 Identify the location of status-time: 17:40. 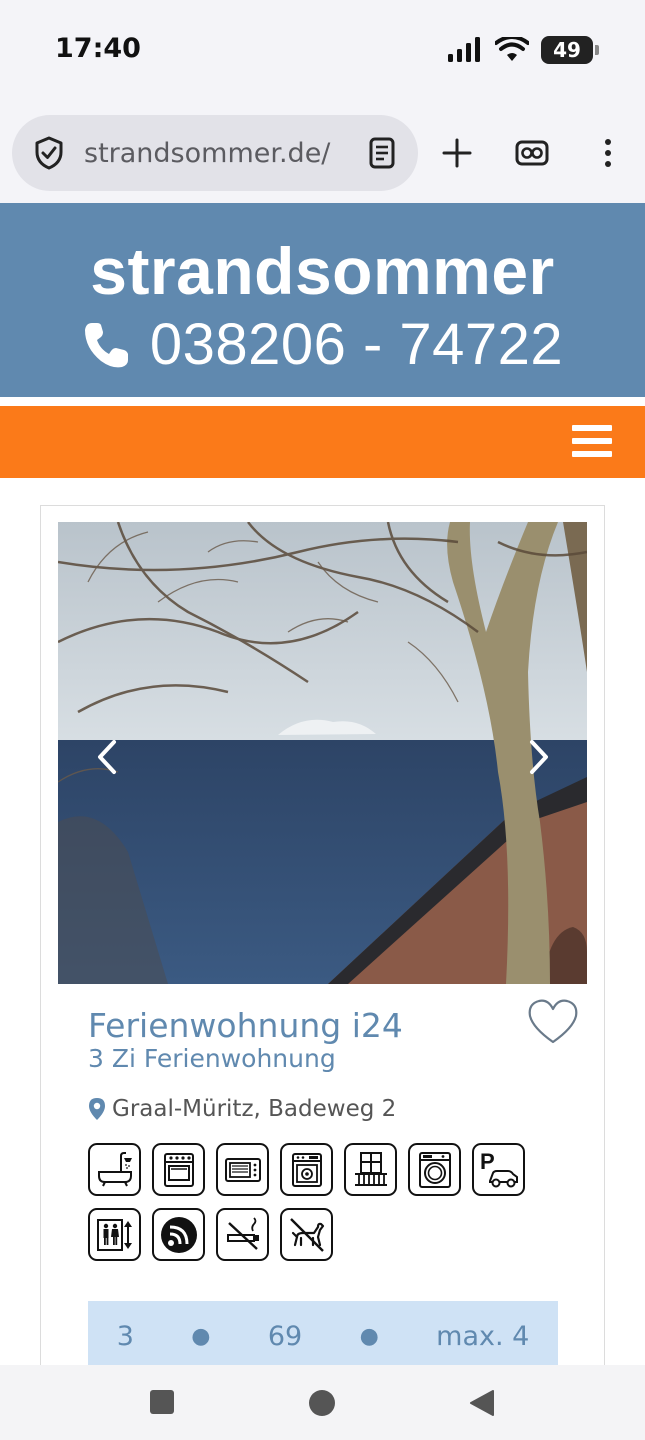
(98, 48).